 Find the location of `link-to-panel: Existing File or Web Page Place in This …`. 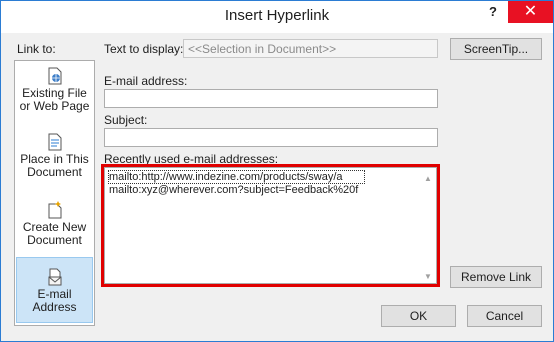

link-to-panel: Existing File or Web Page Place in This … is located at coordinates (54, 193).